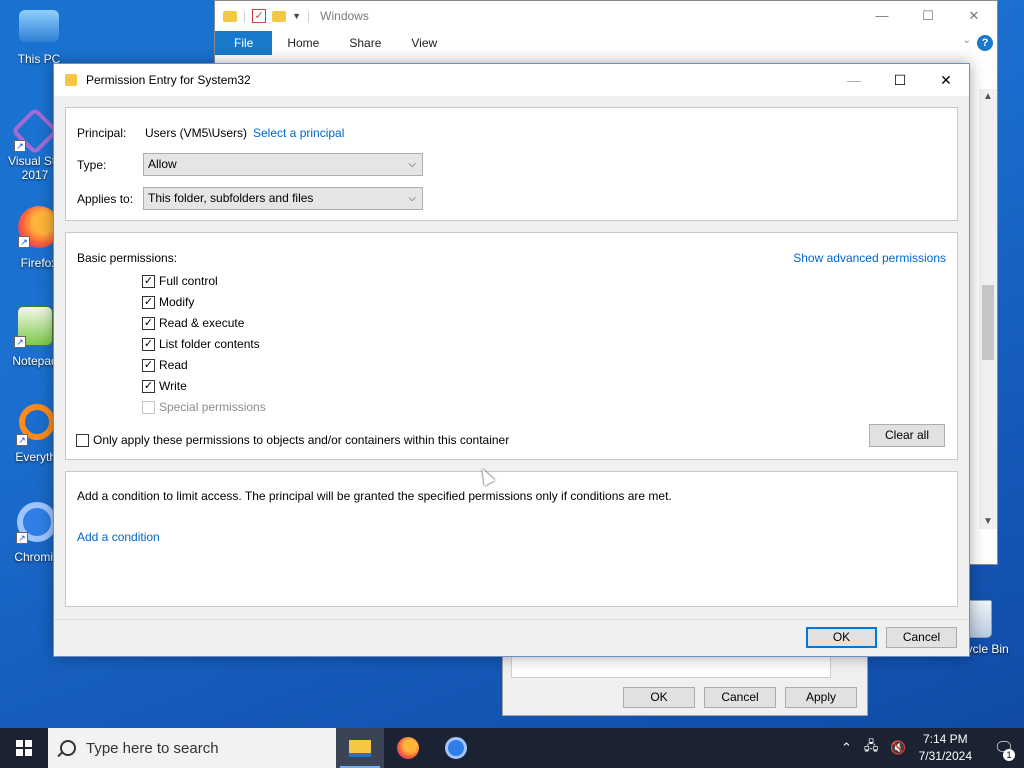 This screenshot has width=1024, height=768. I want to click on taskbar-chromium, so click(456, 748).